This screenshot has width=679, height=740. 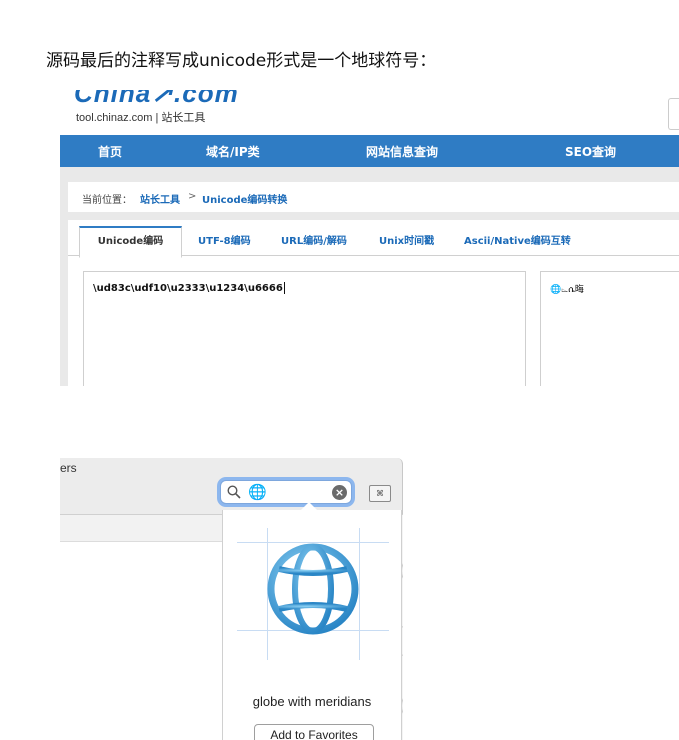 I want to click on tab-unix-timestamp: Unix时间戳, so click(x=406, y=239).